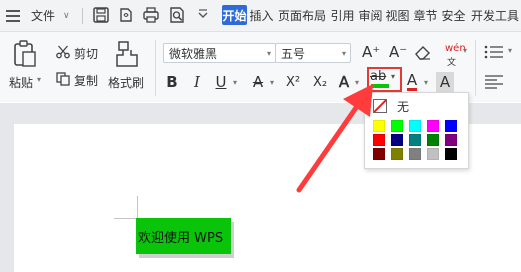  I want to click on copy-icon, so click(63, 79).